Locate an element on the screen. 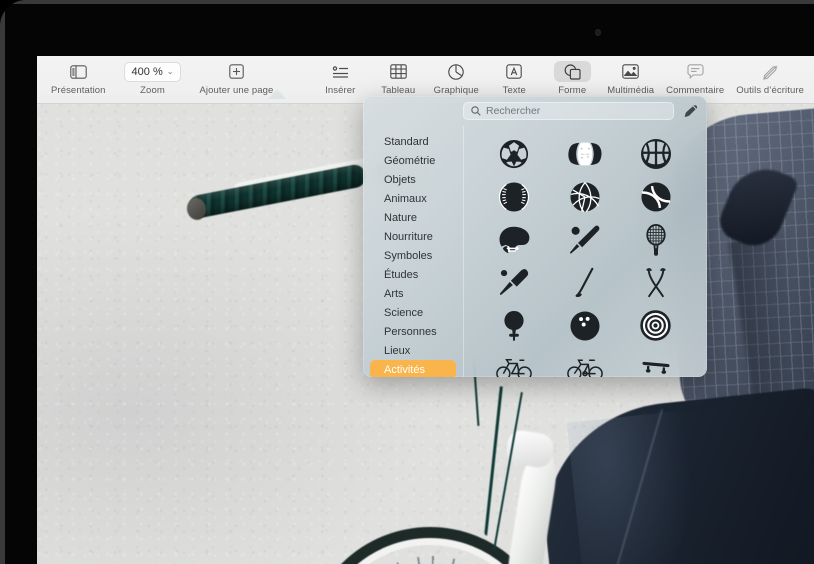 This screenshot has width=814, height=564. zoom-value-pill: 400 % ⌄ is located at coordinates (152, 71).